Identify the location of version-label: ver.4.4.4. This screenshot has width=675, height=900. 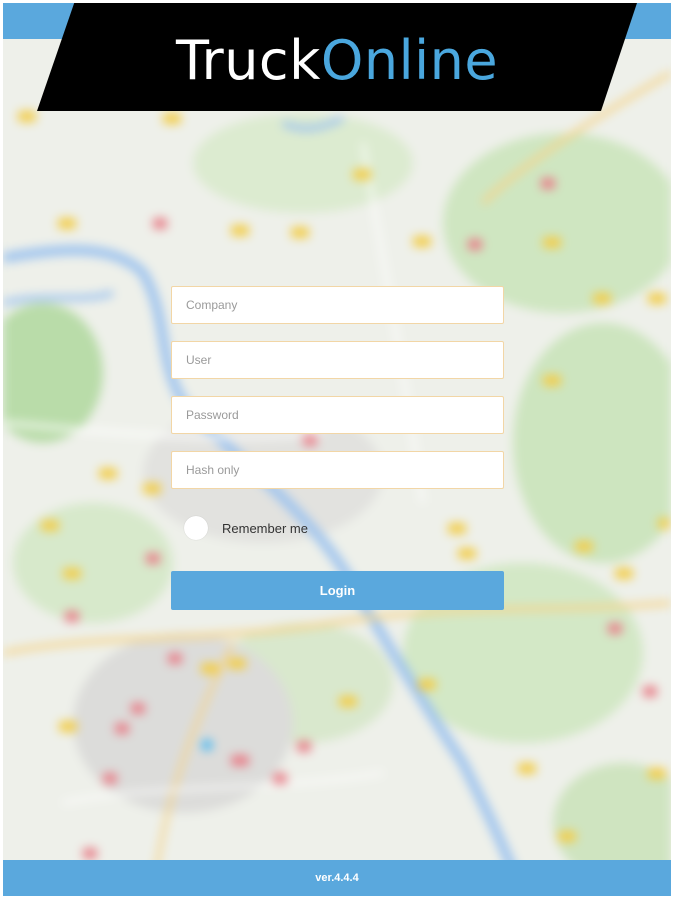
(337, 878).